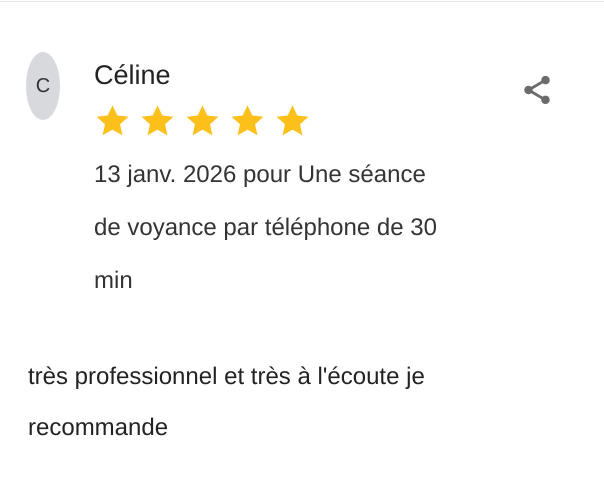  What do you see at coordinates (43, 86) in the screenshot?
I see `avatar: C` at bounding box center [43, 86].